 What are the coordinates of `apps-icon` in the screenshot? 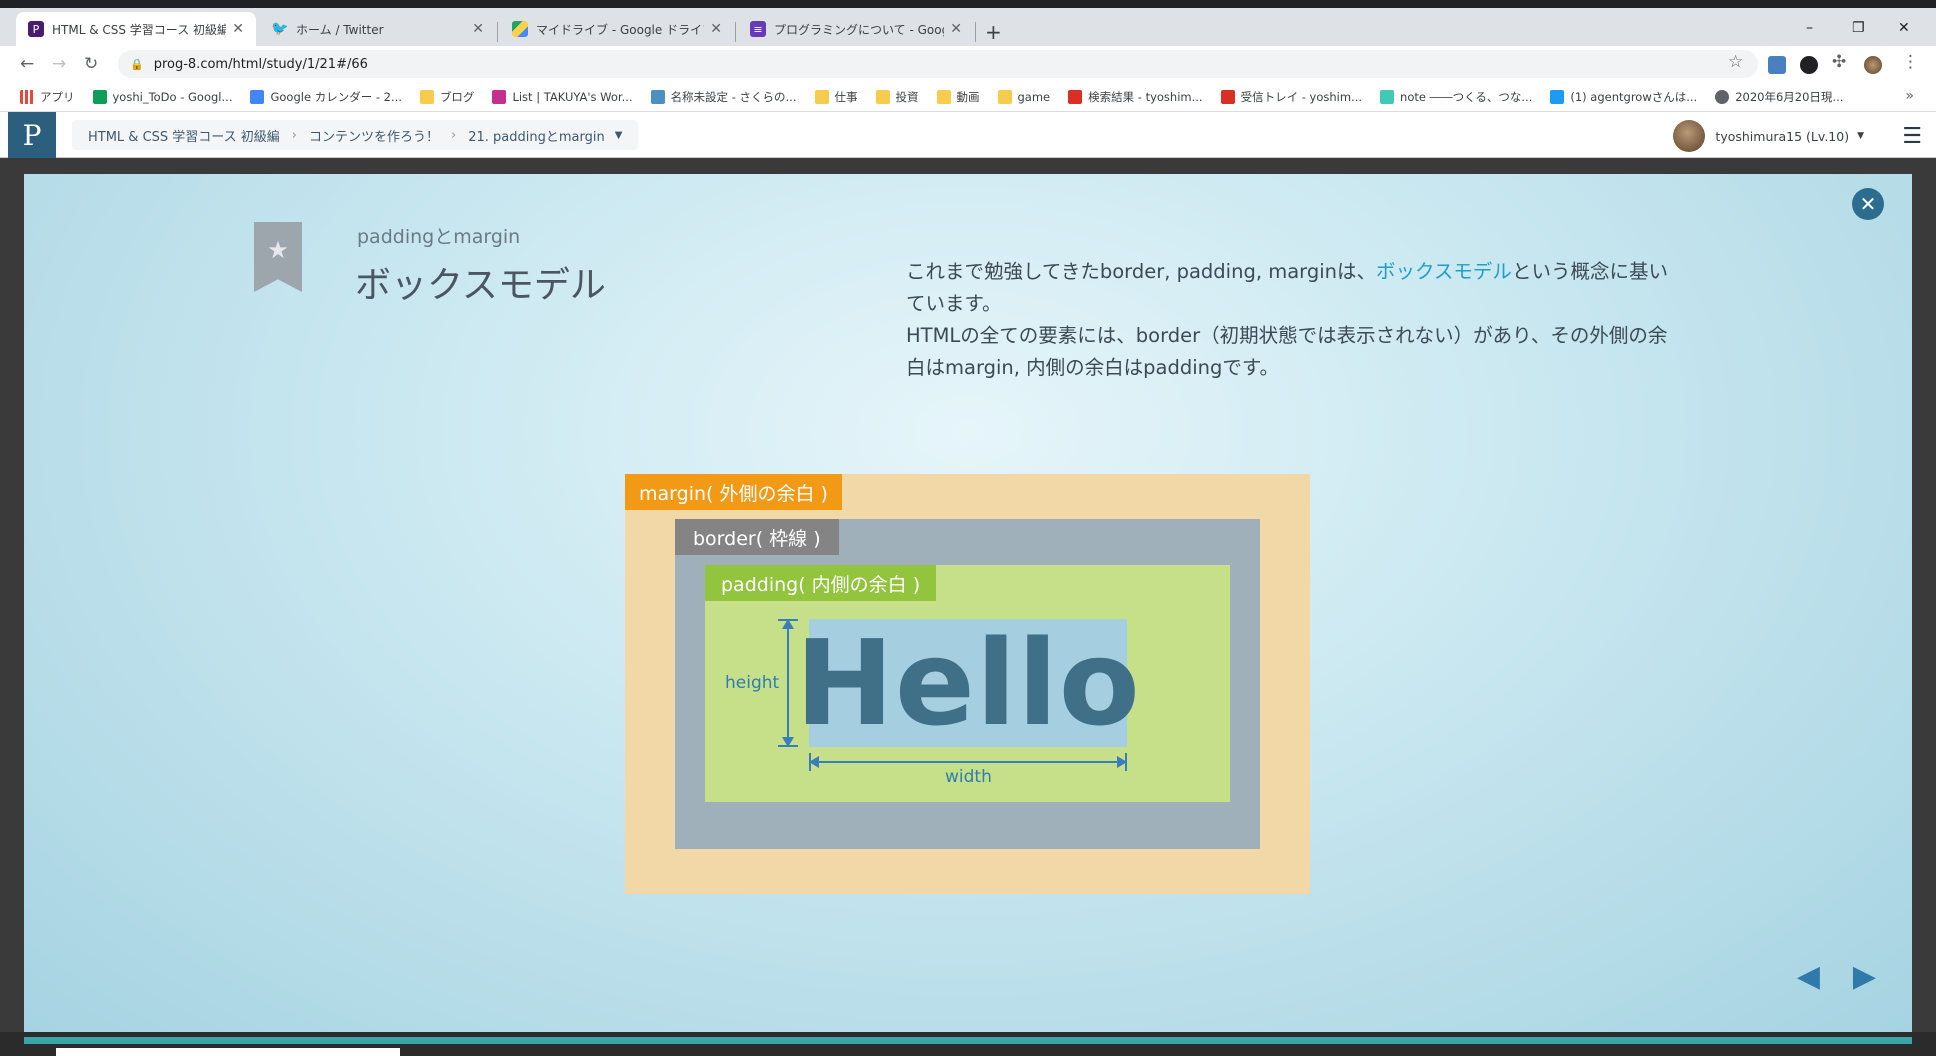 It's located at (27, 96).